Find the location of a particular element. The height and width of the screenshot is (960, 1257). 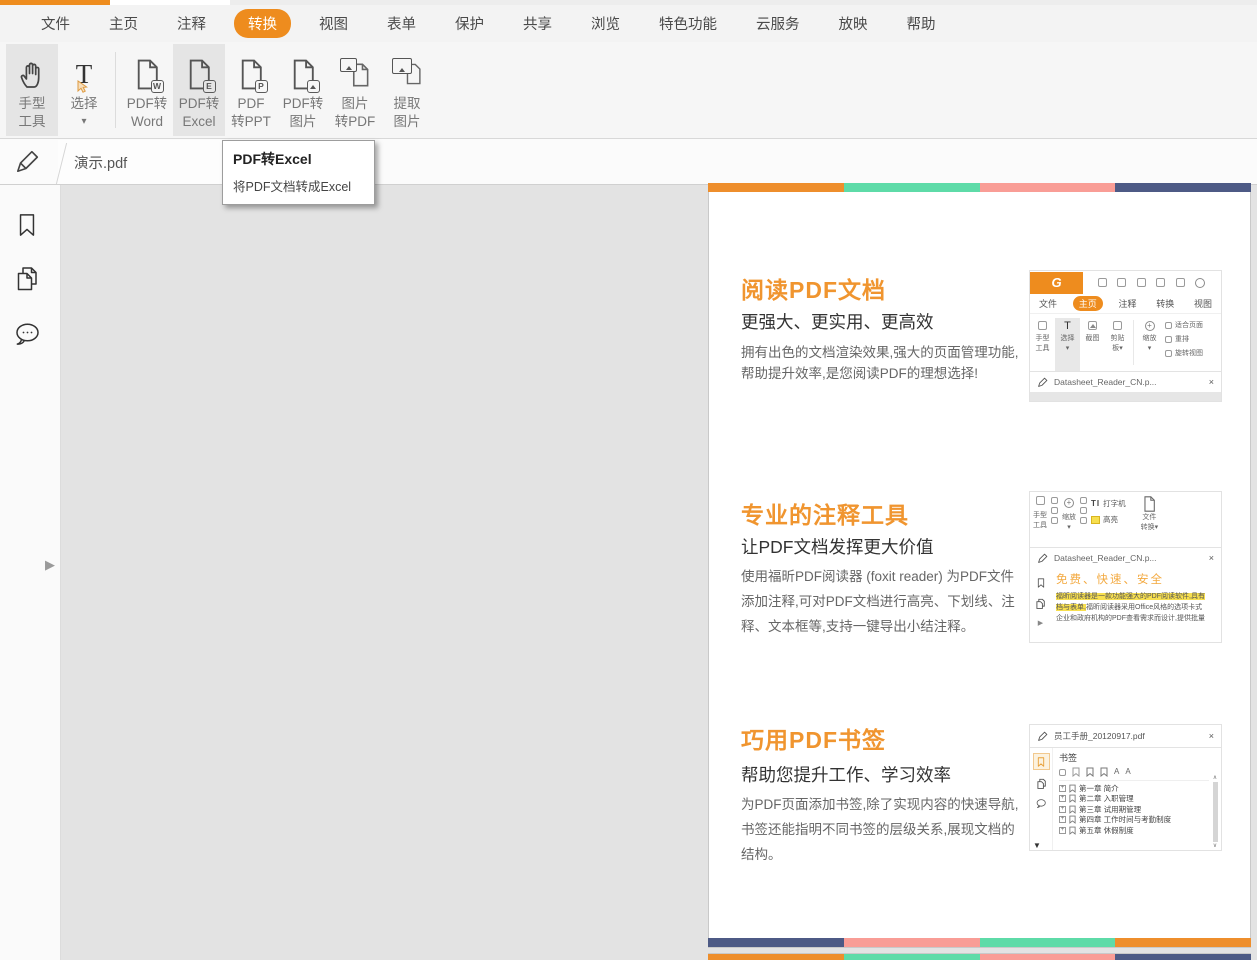

pdf-to-word-label-1: PDF转 is located at coordinates (147, 103).